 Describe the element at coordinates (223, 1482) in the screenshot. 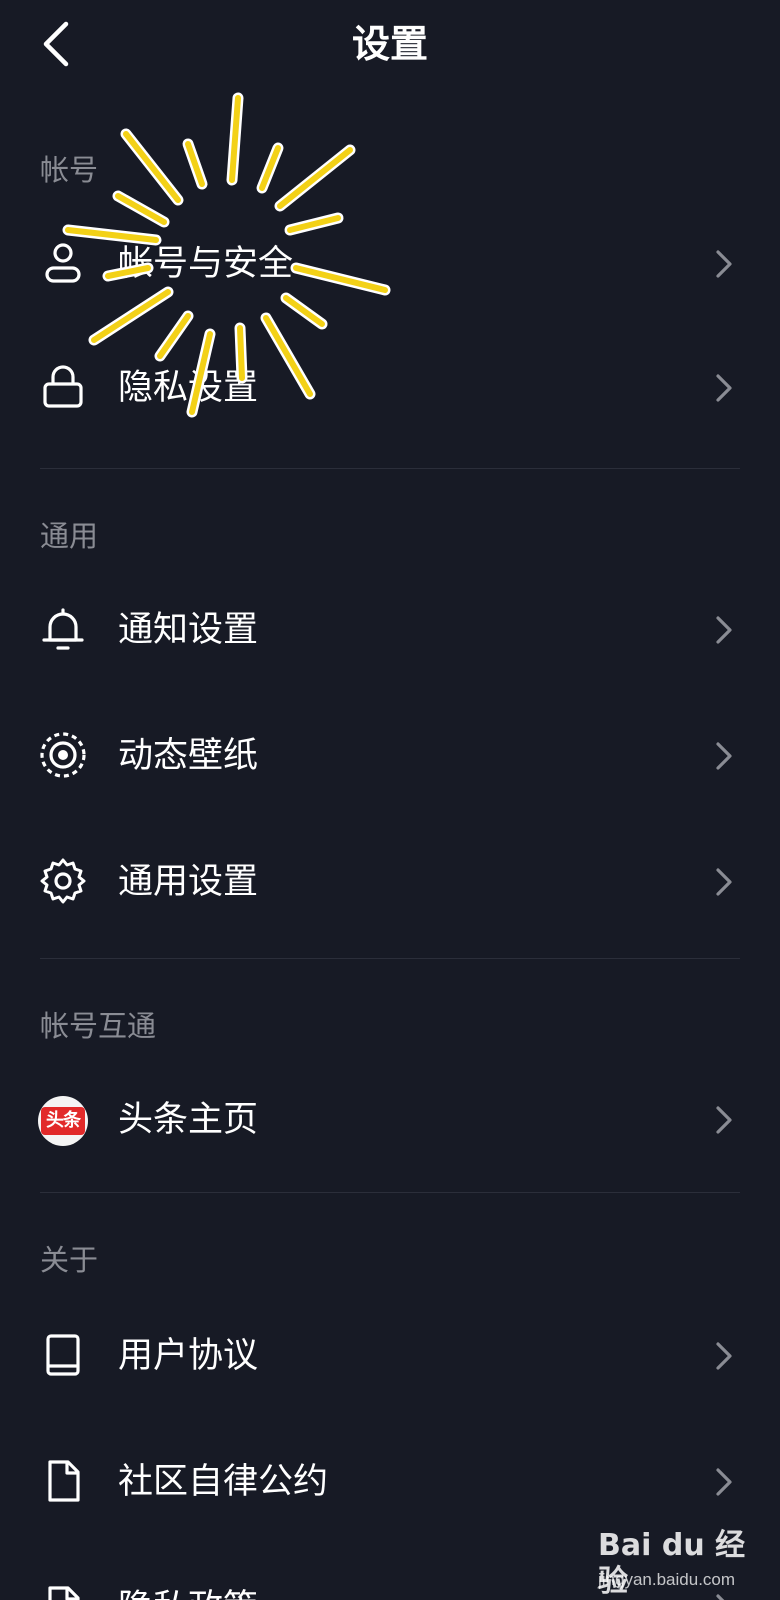

I see `settings-item-label: 社区自律公约` at that location.